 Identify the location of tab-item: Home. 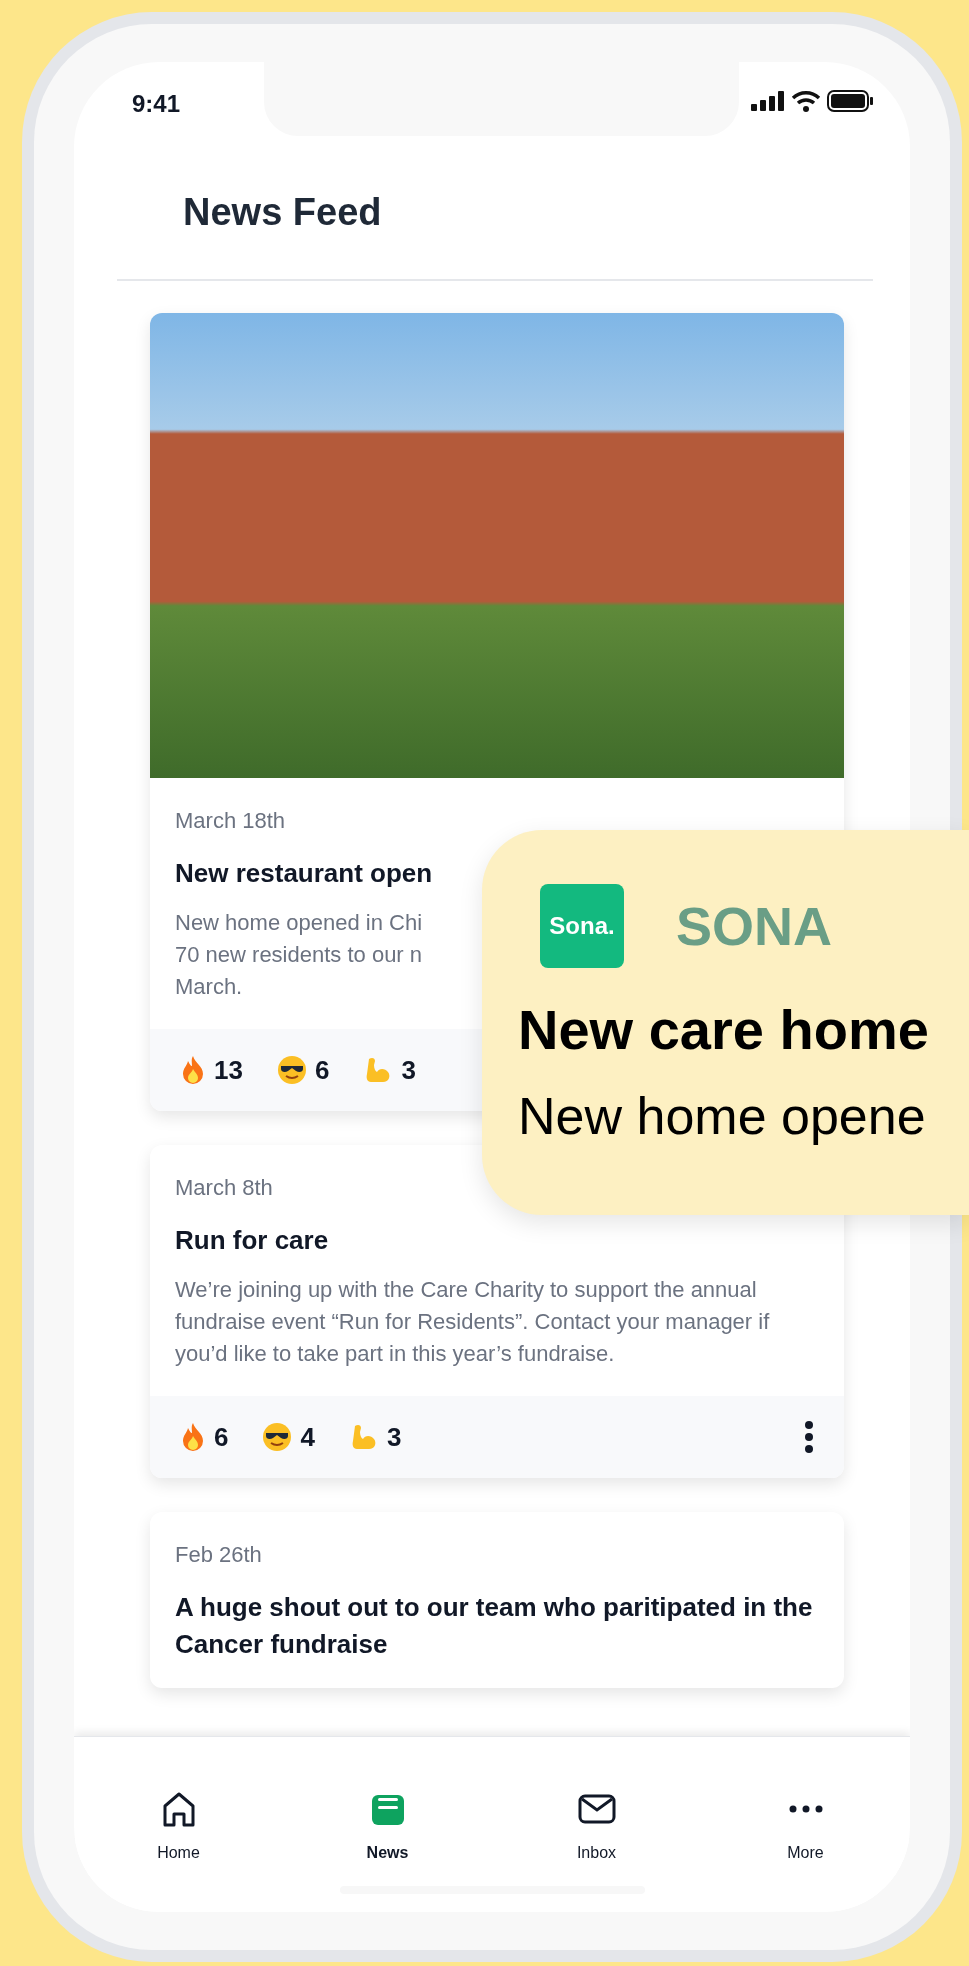
(178, 1827).